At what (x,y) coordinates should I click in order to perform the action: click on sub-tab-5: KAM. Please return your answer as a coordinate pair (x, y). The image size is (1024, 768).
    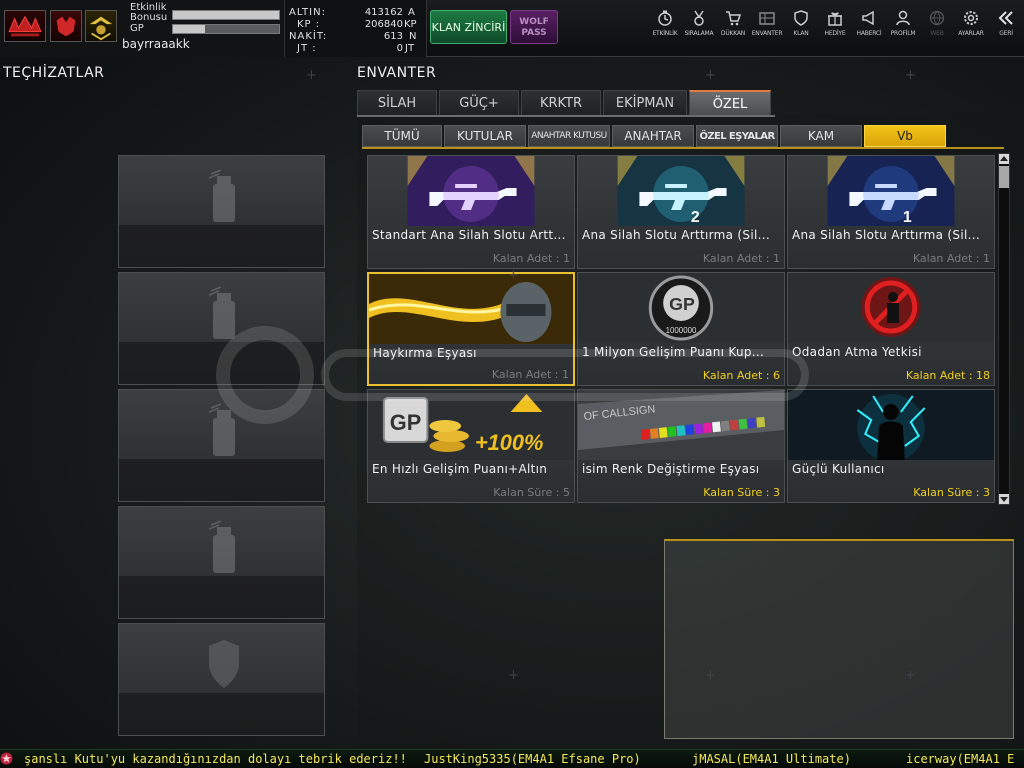
    Looking at the image, I should click on (821, 136).